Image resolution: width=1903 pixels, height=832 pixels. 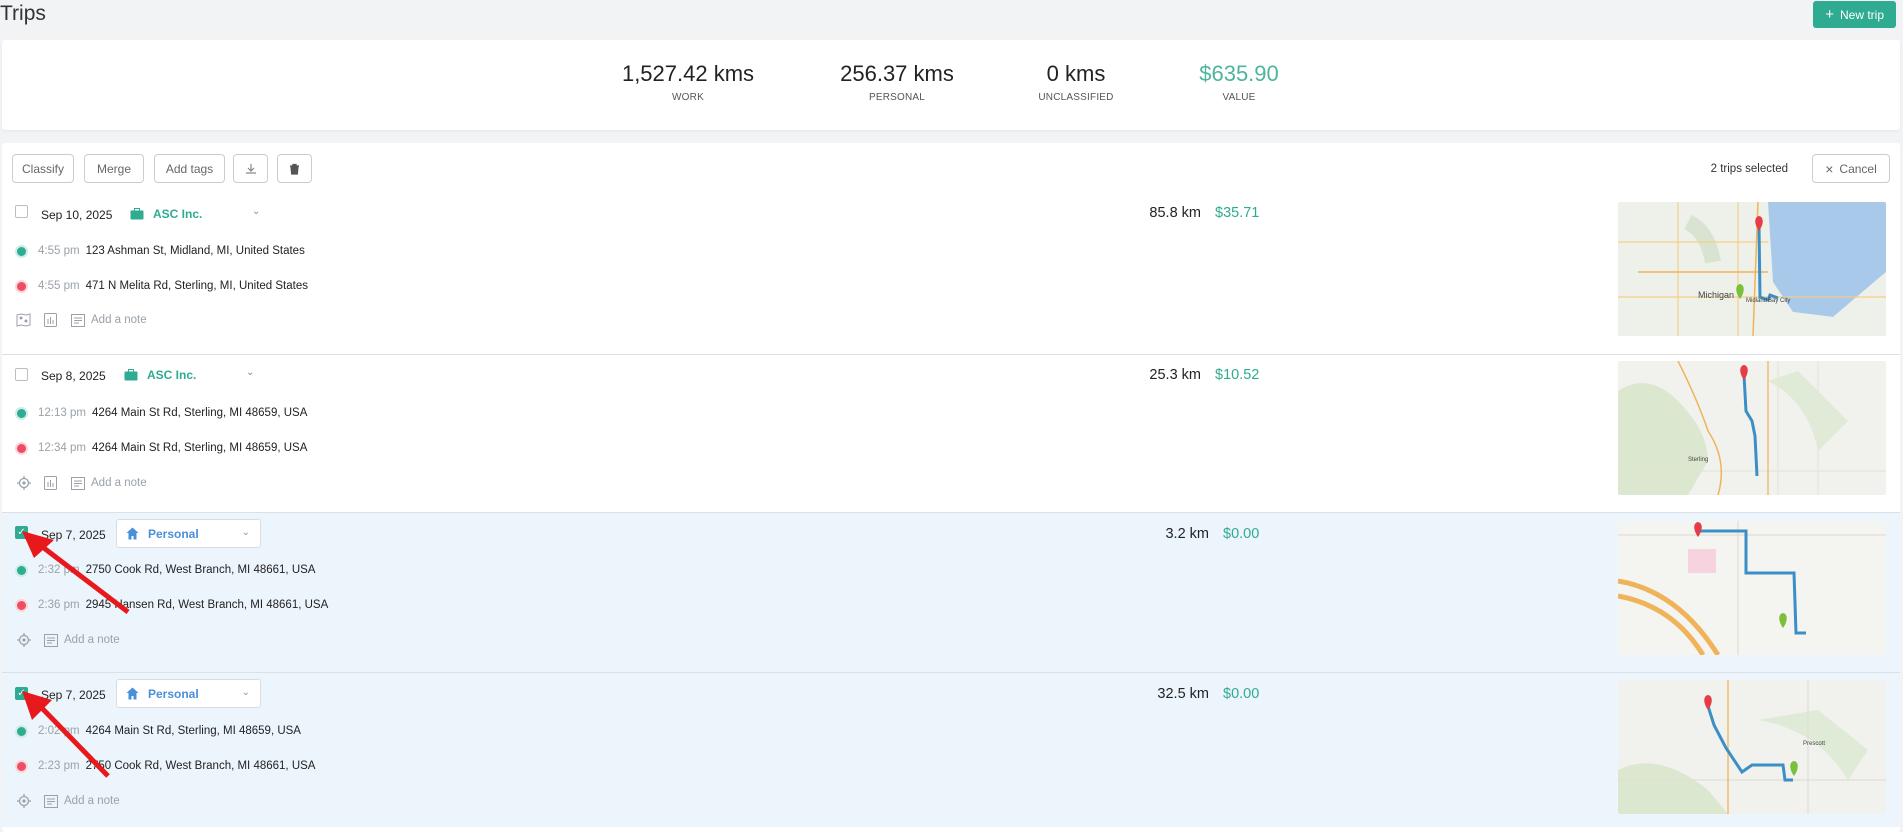 What do you see at coordinates (897, 73) in the screenshot?
I see `personal-distance: 256.37 kms` at bounding box center [897, 73].